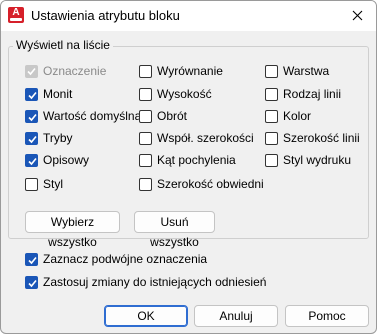 Image resolution: width=377 pixels, height=334 pixels. I want to click on help-button: Pomoc, so click(327, 316).